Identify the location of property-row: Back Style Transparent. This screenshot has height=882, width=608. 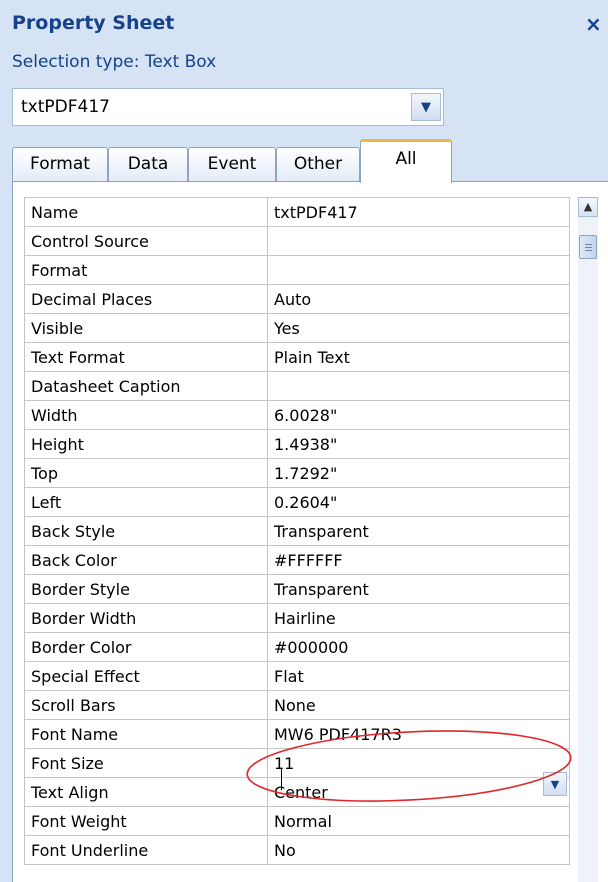
(297, 531).